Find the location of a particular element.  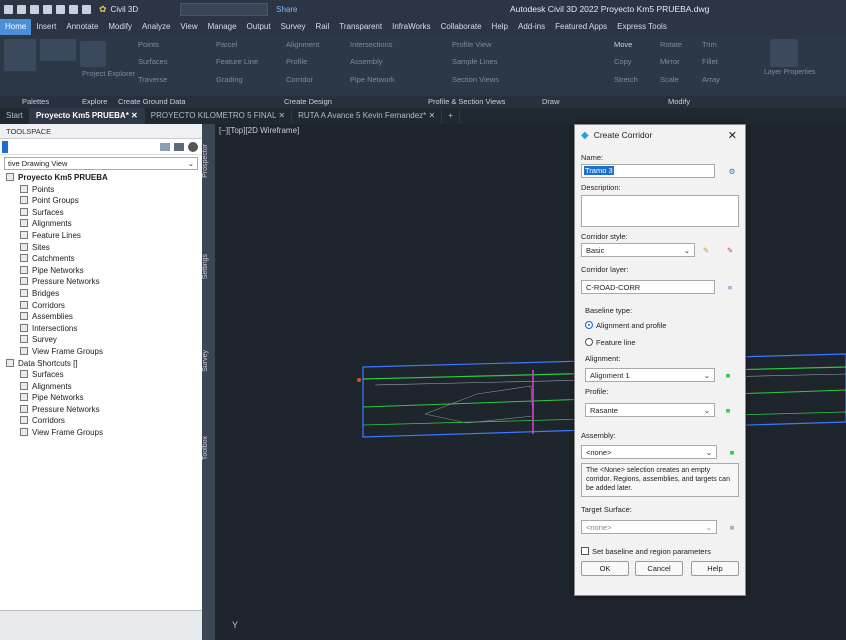

menu-featured-apps: Featured Apps is located at coordinates (581, 27).